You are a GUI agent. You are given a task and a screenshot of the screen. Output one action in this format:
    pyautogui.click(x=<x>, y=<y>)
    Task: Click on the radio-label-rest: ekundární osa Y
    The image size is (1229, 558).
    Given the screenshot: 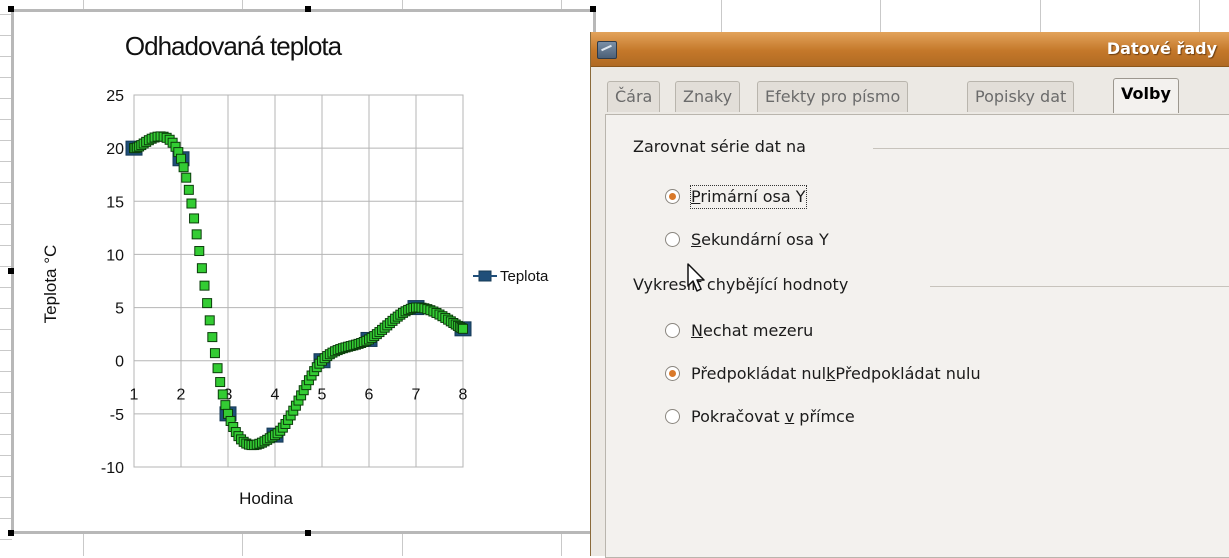 What is the action you would take?
    pyautogui.click(x=765, y=239)
    